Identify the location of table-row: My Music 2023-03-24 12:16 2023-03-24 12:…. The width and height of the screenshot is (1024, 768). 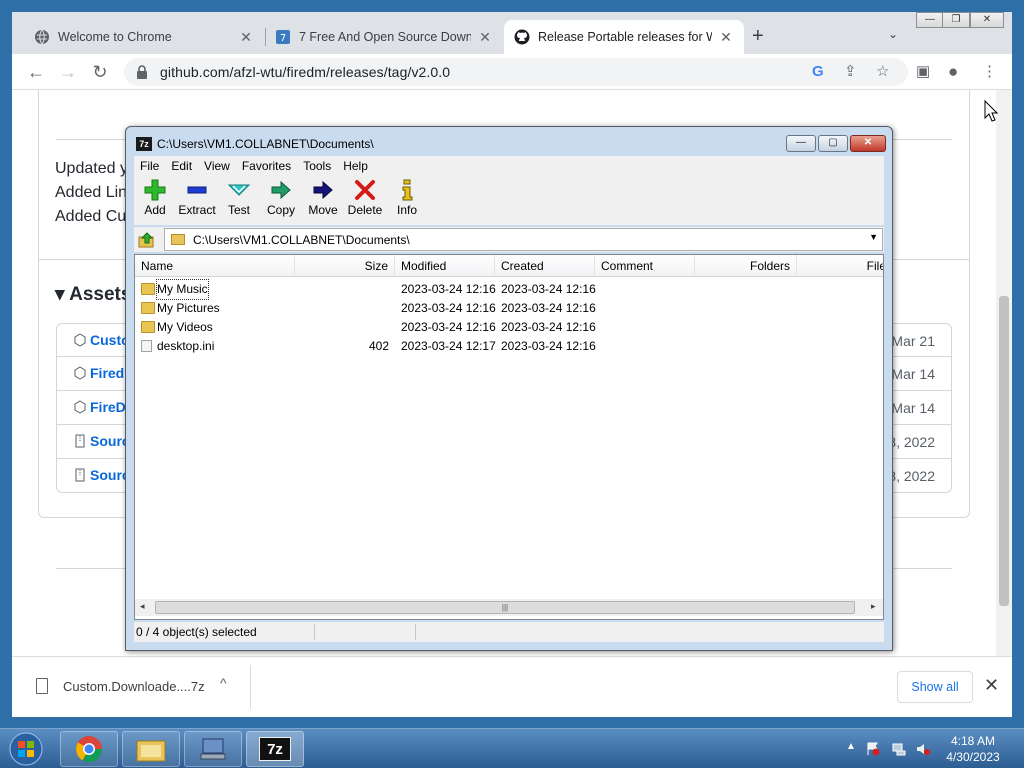
(509, 289).